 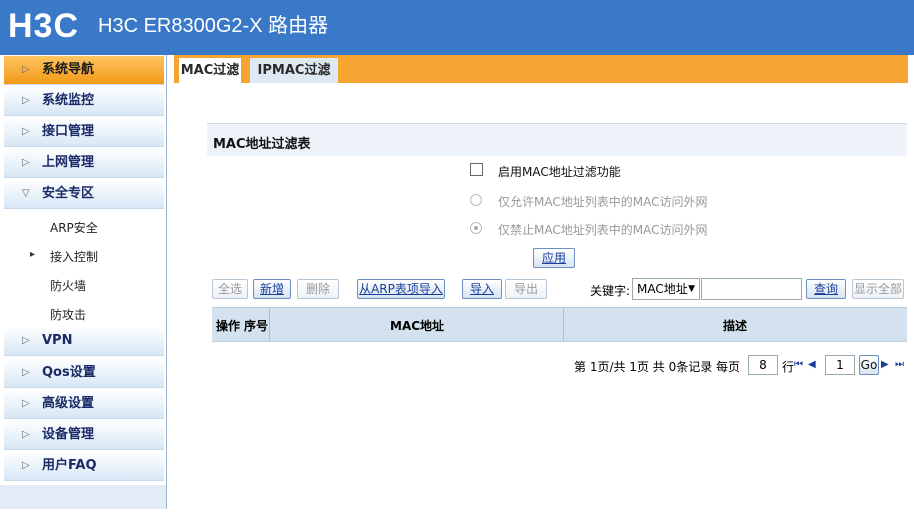 I want to click on sidebar-item-system-monitor: ▷ 系统监控, so click(x=84, y=101).